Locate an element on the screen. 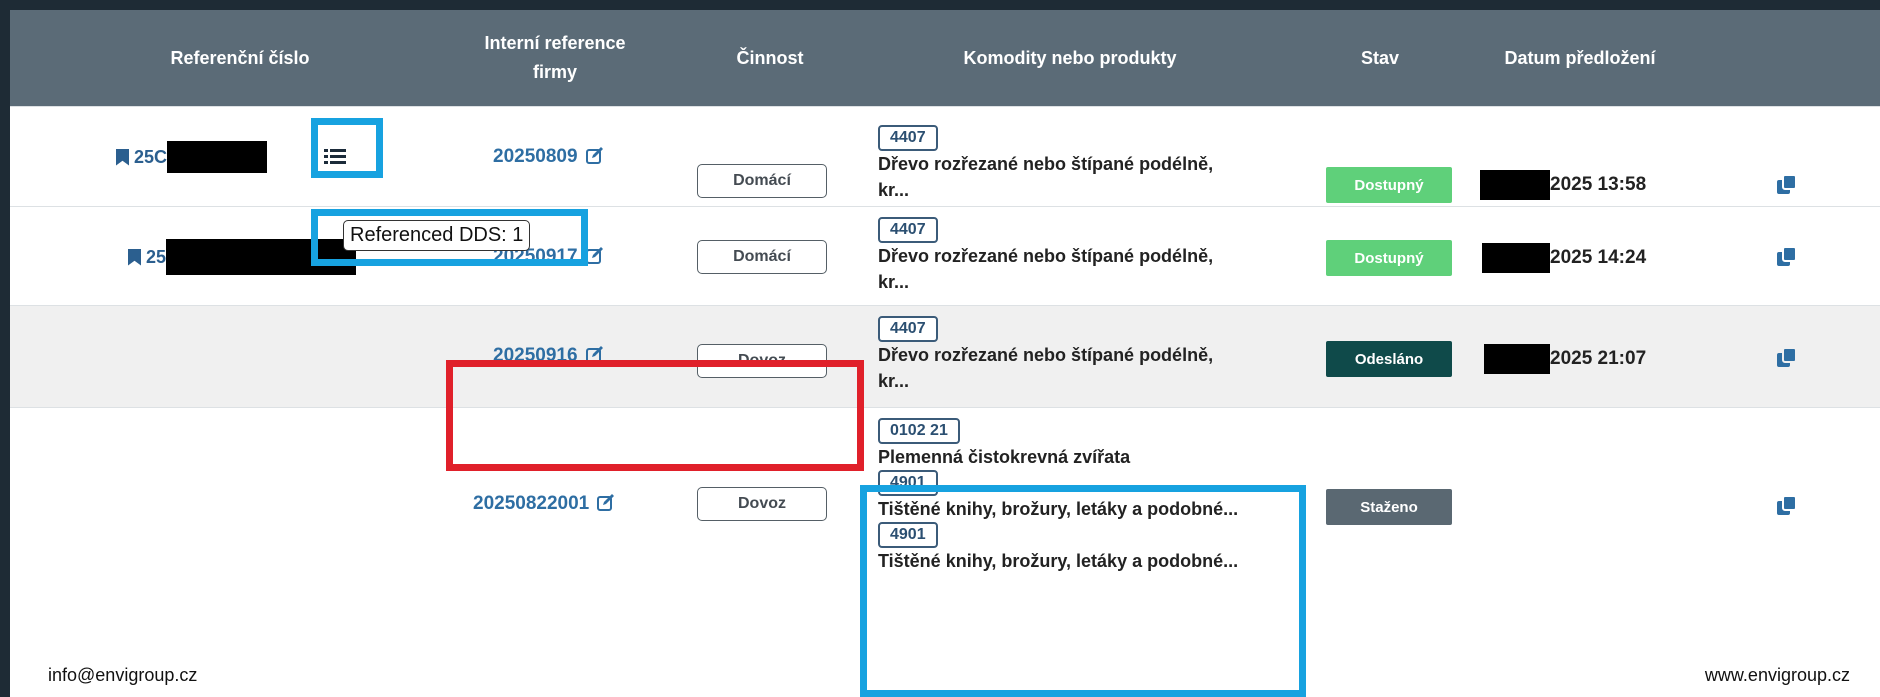 The height and width of the screenshot is (697, 1880). highlight-box-commodities is located at coordinates (1083, 591).